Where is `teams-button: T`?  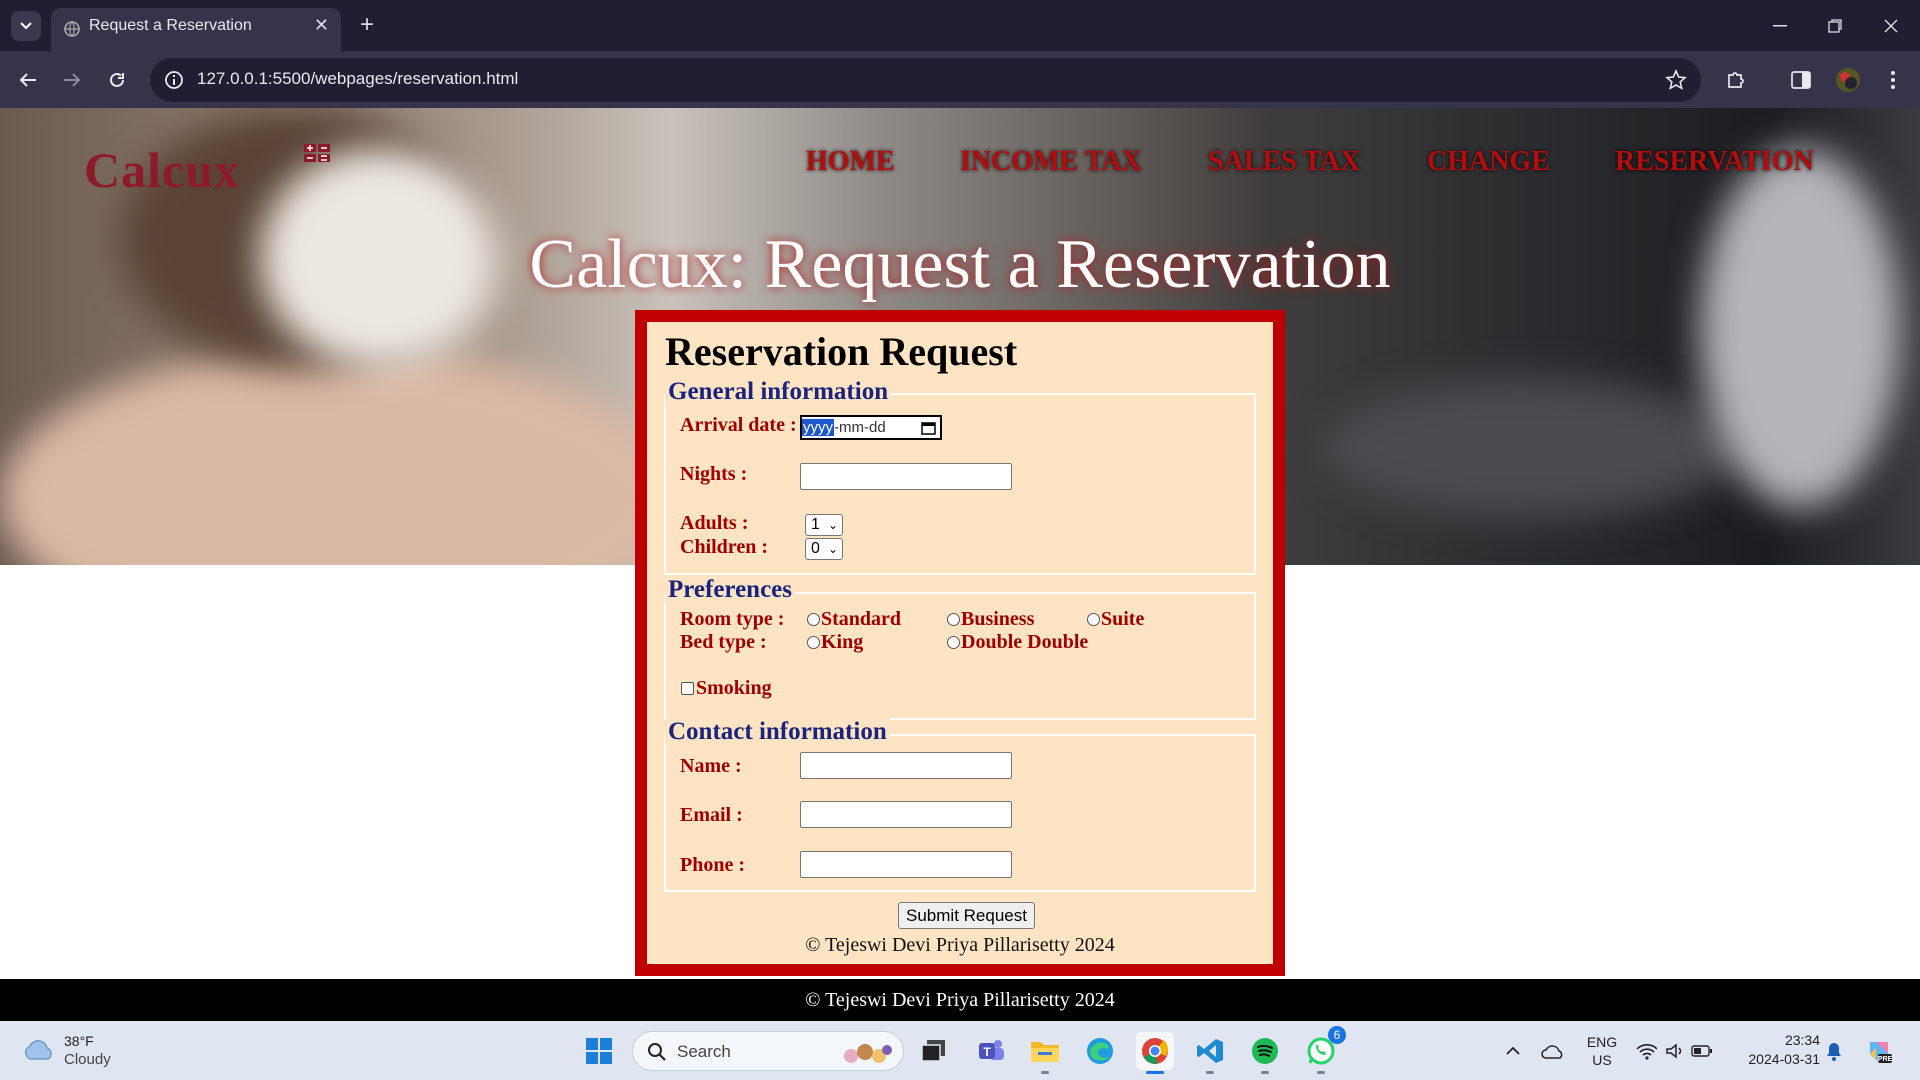
teams-button: T is located at coordinates (991, 1051).